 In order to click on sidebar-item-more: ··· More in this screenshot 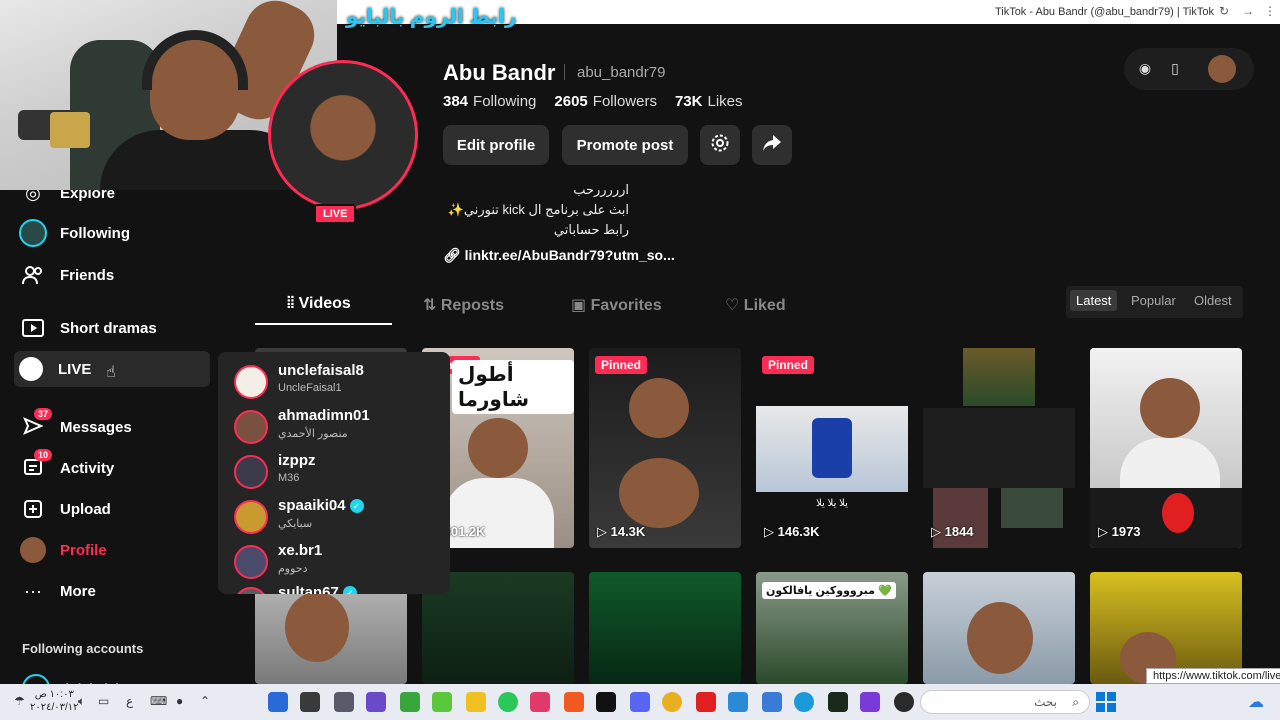, I will do `click(111, 591)`.